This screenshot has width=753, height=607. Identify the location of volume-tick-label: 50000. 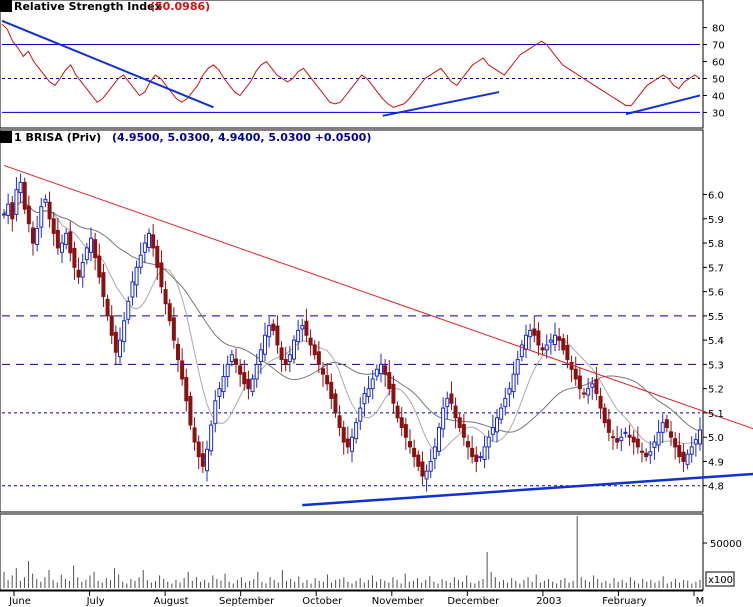
(726, 544).